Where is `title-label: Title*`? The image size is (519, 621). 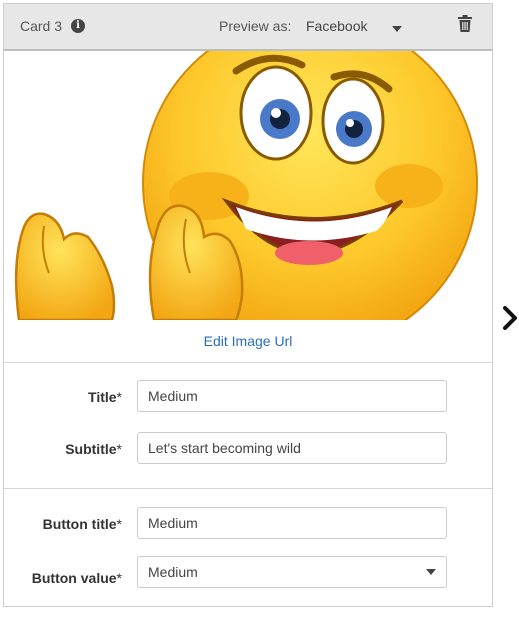
title-label: Title* is located at coordinates (105, 397).